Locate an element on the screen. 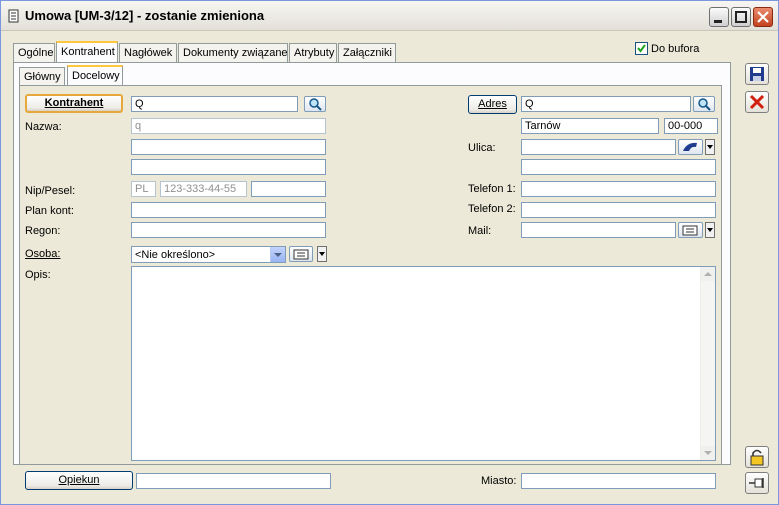 The width and height of the screenshot is (779, 505). floppy-disk-icon is located at coordinates (757, 74).